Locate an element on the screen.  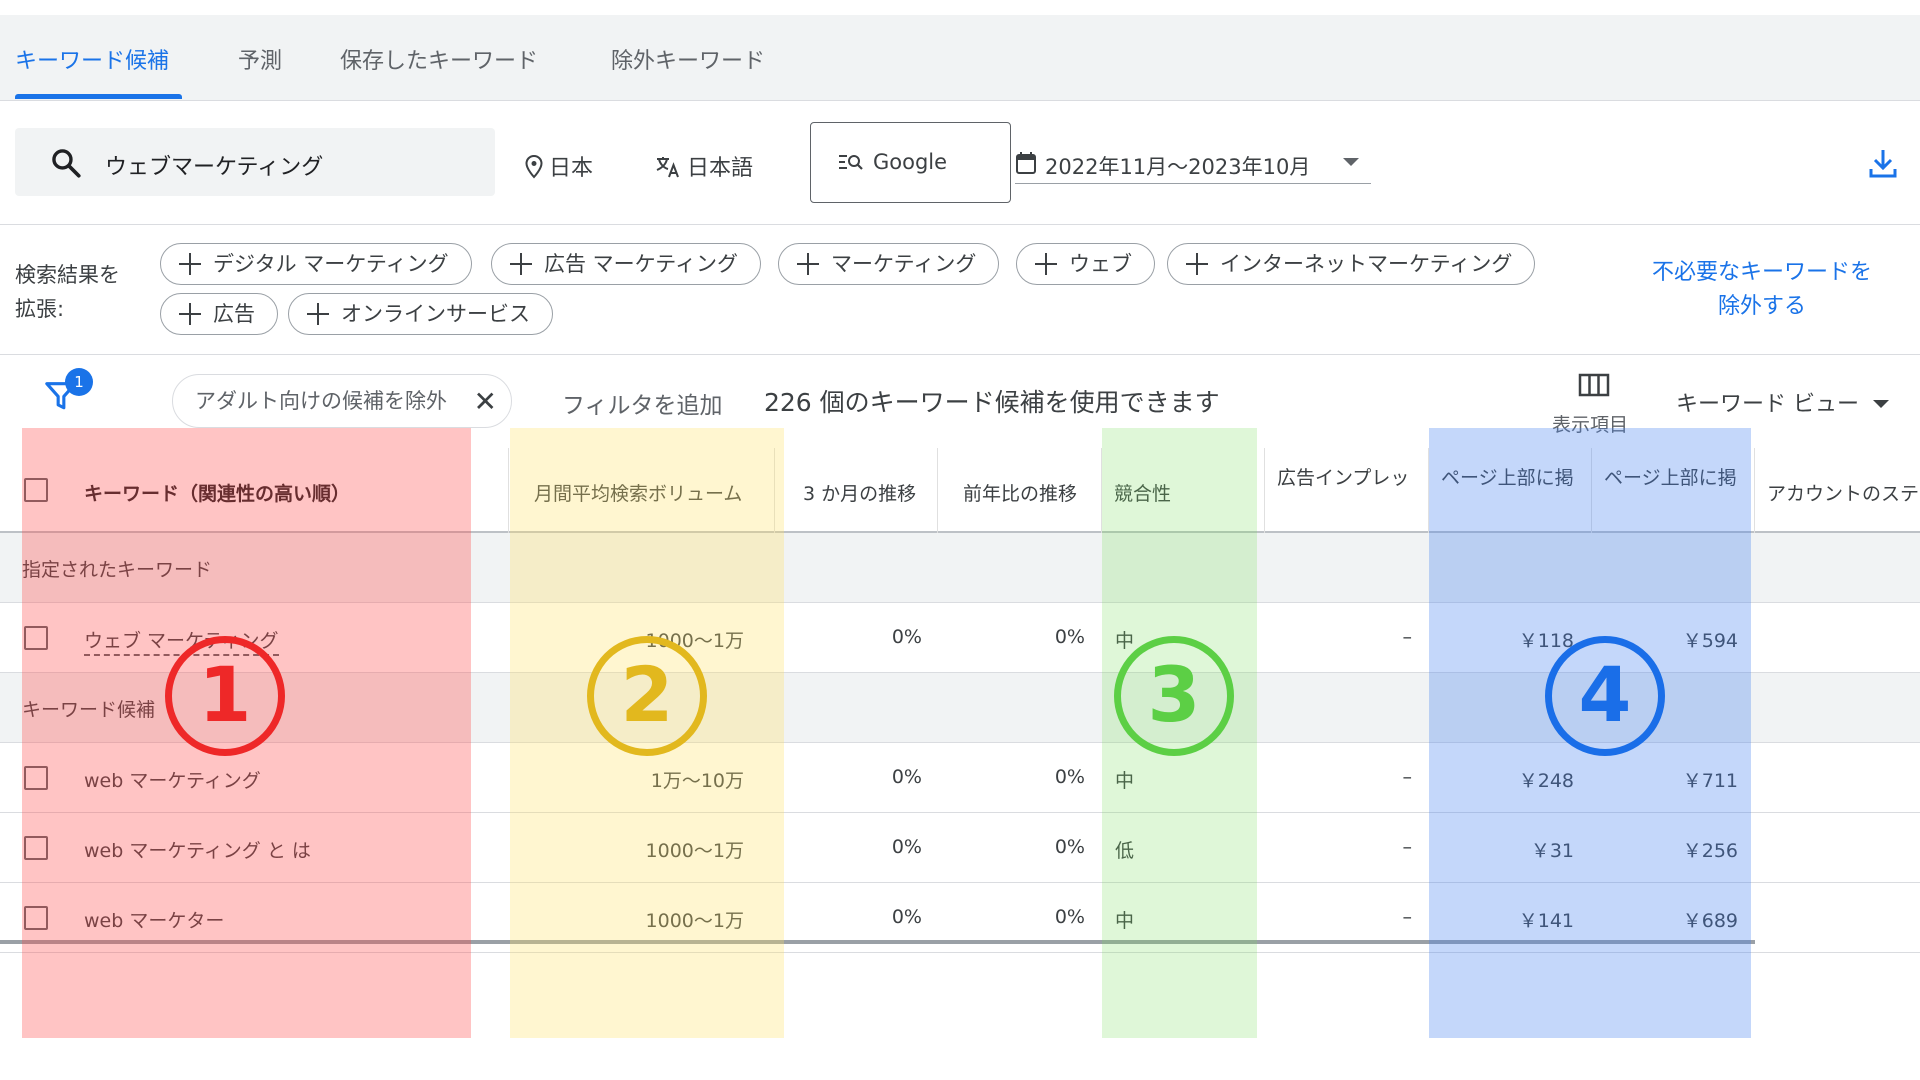
filter-count-badge: 1 is located at coordinates (79, 382).